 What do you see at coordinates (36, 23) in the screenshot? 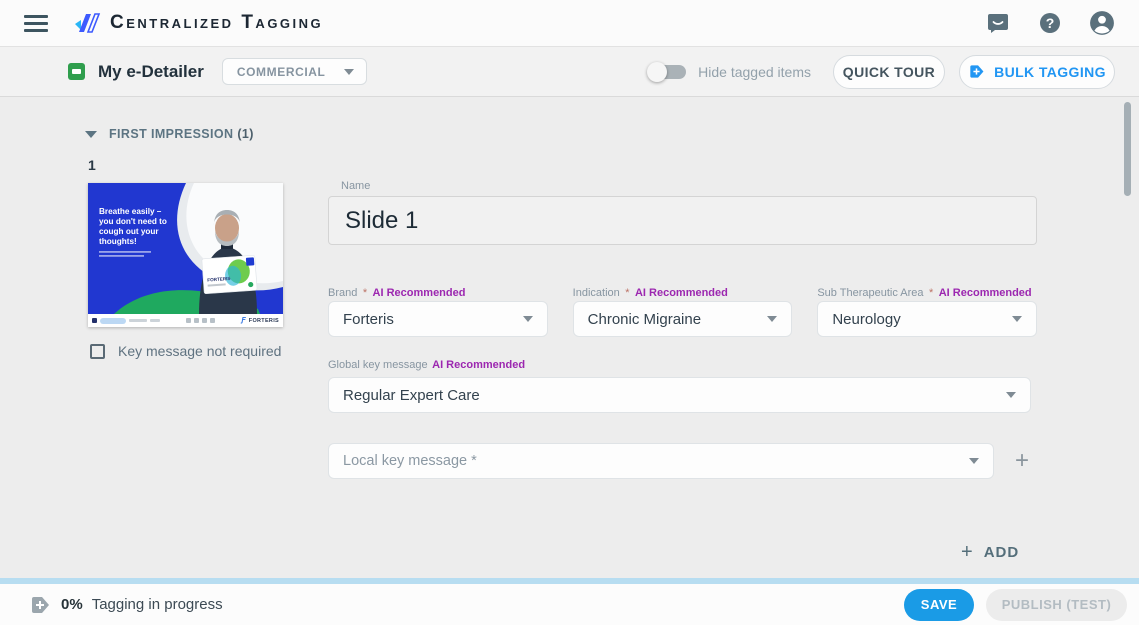
I see `hamburger-menu-icon` at bounding box center [36, 23].